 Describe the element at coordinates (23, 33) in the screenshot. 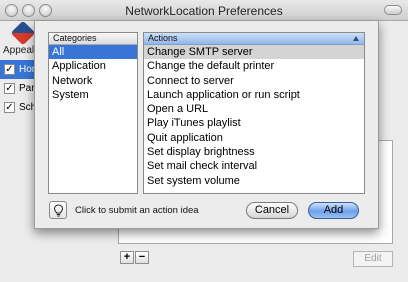

I see `appearance-icon` at that location.